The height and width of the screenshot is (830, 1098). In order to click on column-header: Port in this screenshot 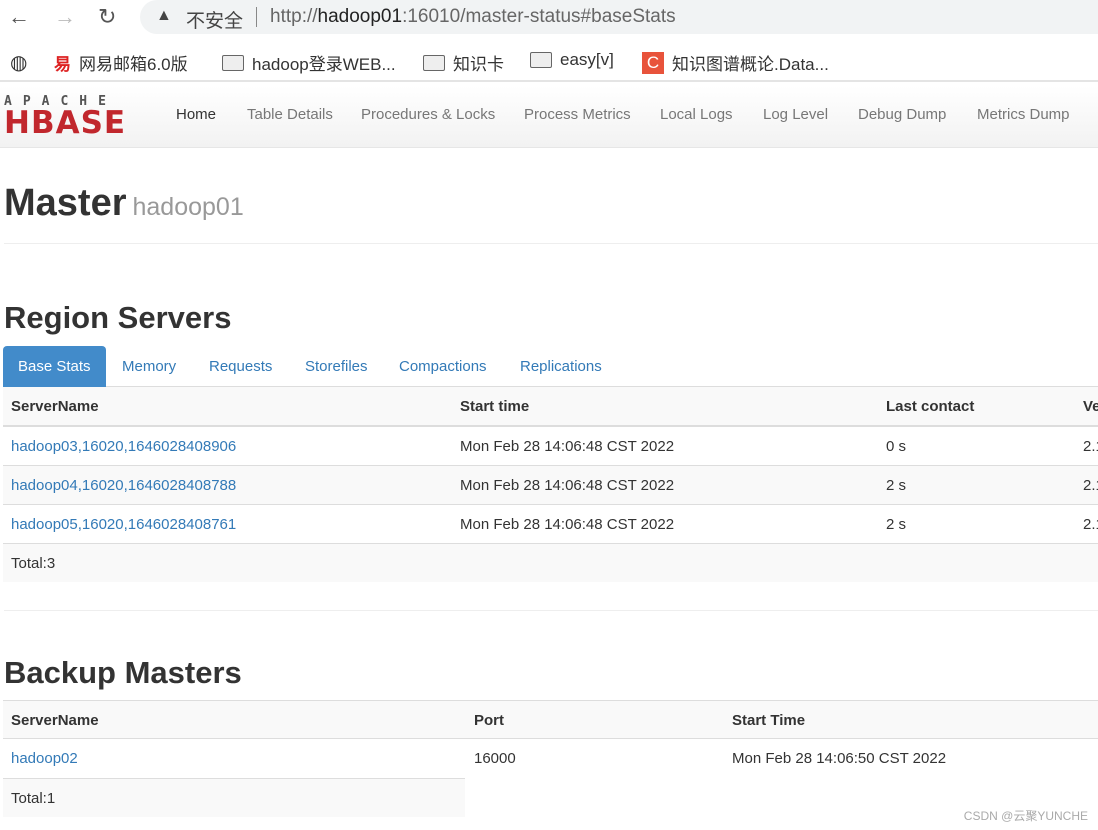, I will do `click(489, 720)`.